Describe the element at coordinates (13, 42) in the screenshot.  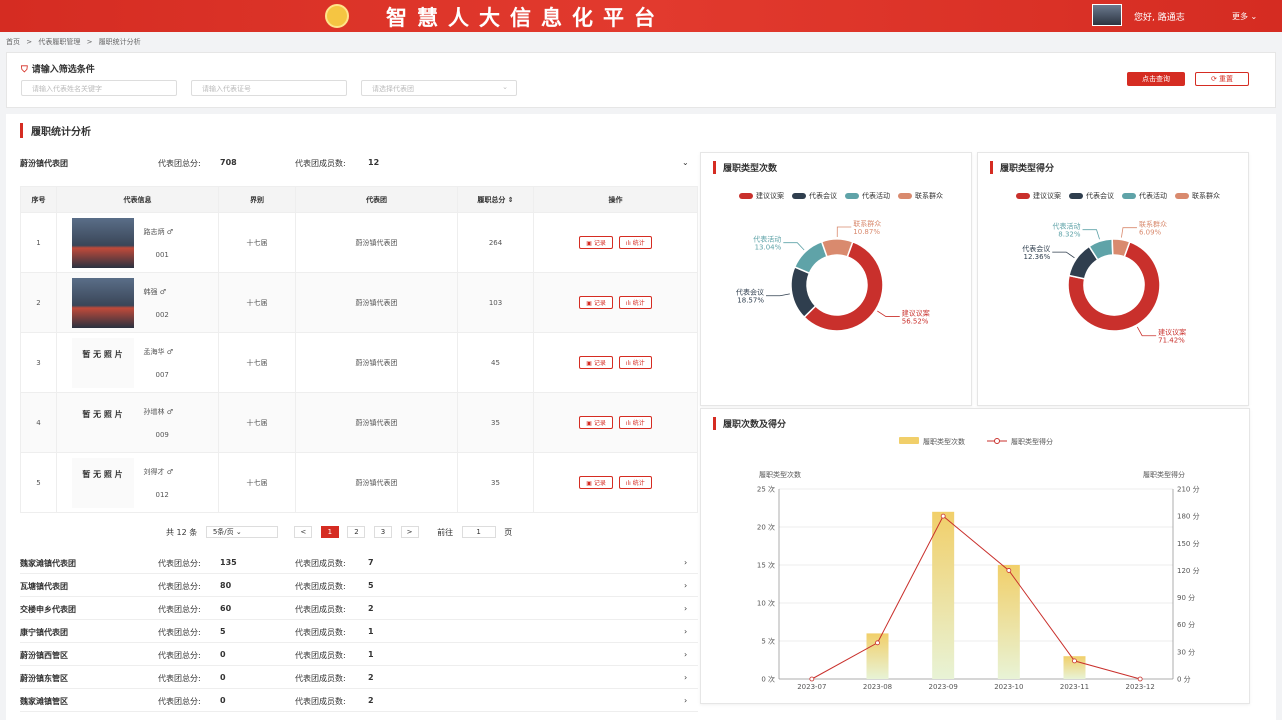
I see `breadcrumb-home: 首页` at that location.